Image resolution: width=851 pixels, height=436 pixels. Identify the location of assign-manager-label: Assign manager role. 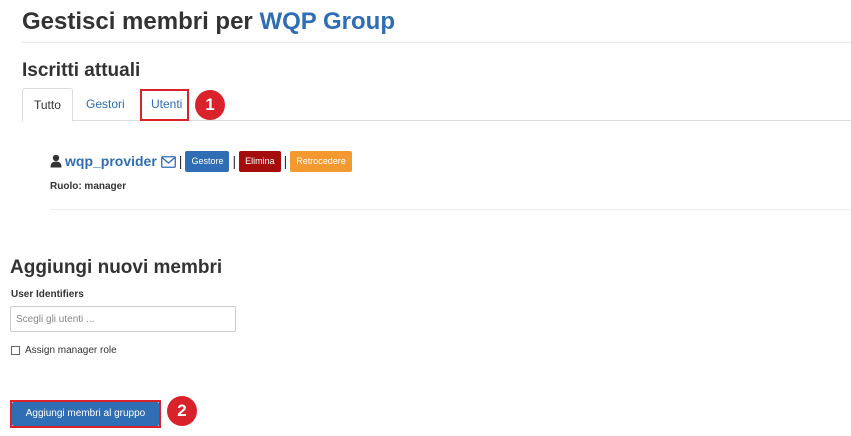
(71, 350).